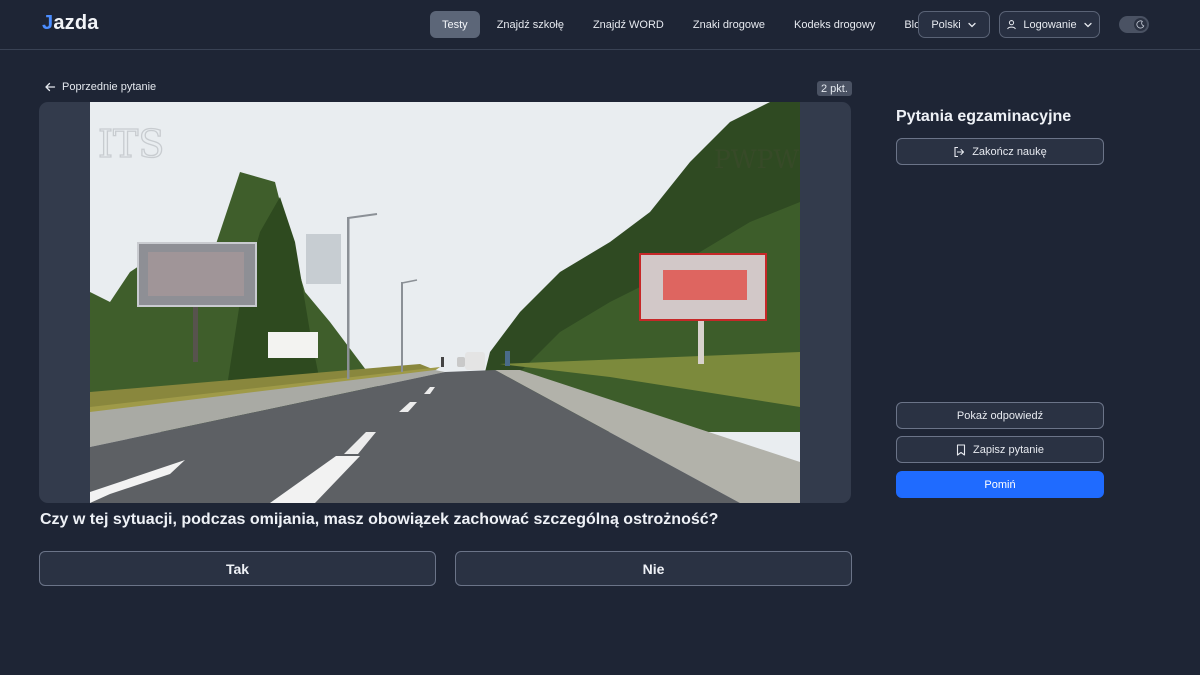 The height and width of the screenshot is (675, 1200). Describe the element at coordinates (984, 116) in the screenshot. I see `panel-title: Pytania egzaminacyjne` at that location.